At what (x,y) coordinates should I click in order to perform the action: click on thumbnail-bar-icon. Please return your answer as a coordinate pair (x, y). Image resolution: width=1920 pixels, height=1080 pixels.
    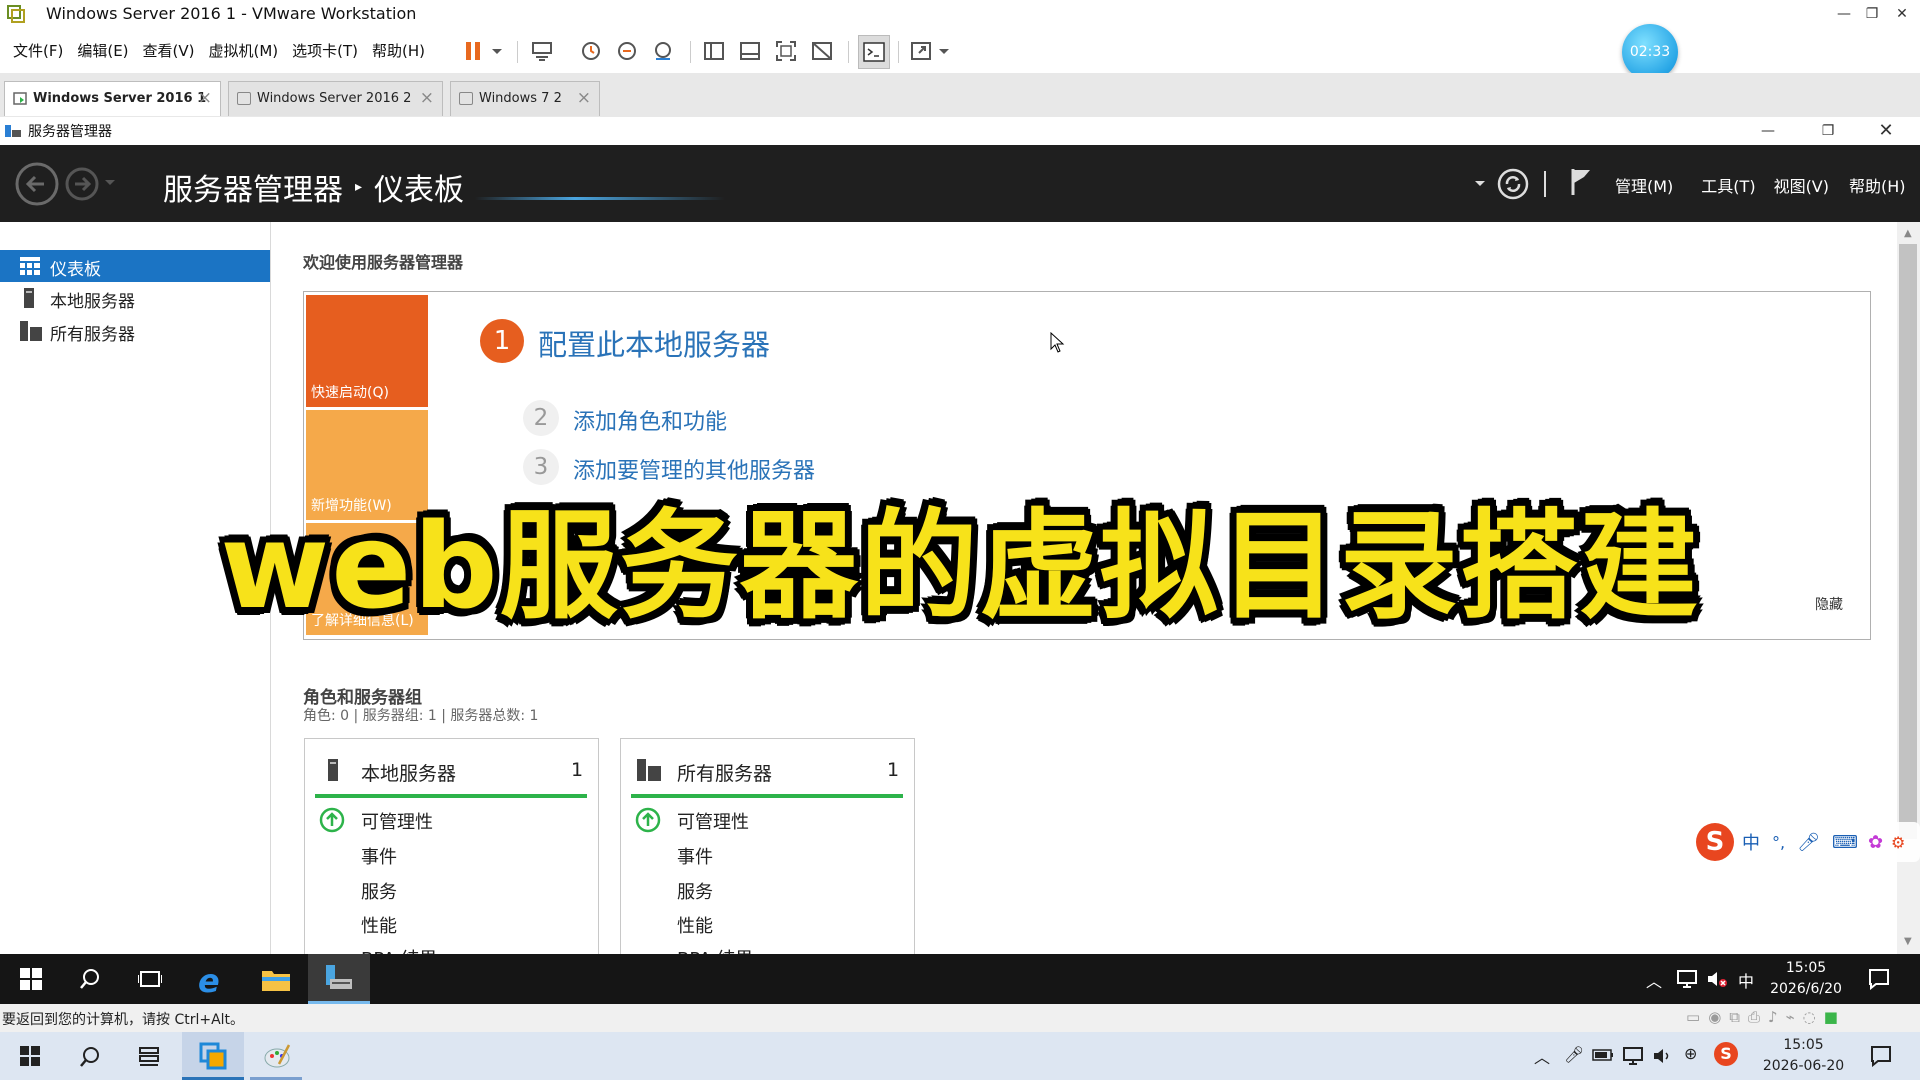
    Looking at the image, I should click on (750, 51).